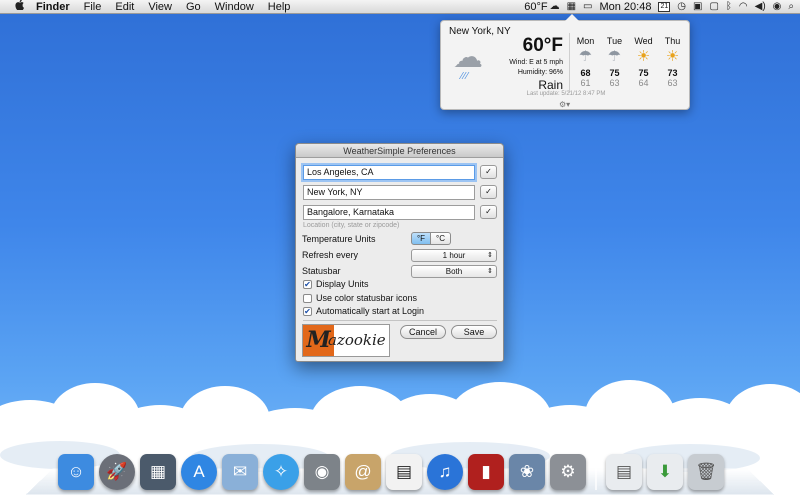 Image resolution: width=800 pixels, height=500 pixels. What do you see at coordinates (423, 332) in the screenshot?
I see `cancel-button: Cancel` at bounding box center [423, 332].